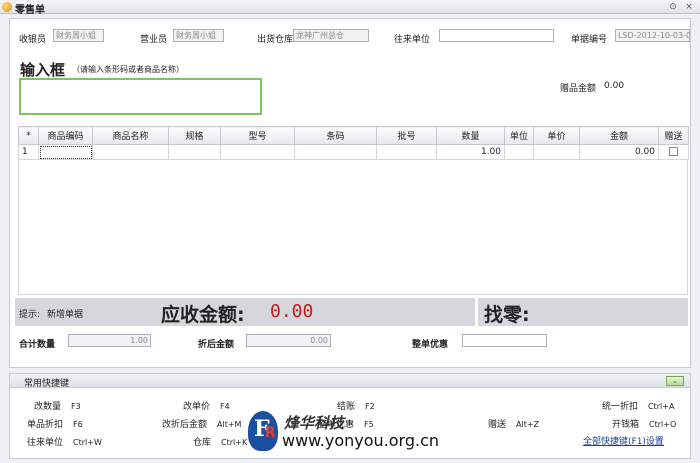 The image size is (700, 463). I want to click on whole-discount-field, so click(504, 340).